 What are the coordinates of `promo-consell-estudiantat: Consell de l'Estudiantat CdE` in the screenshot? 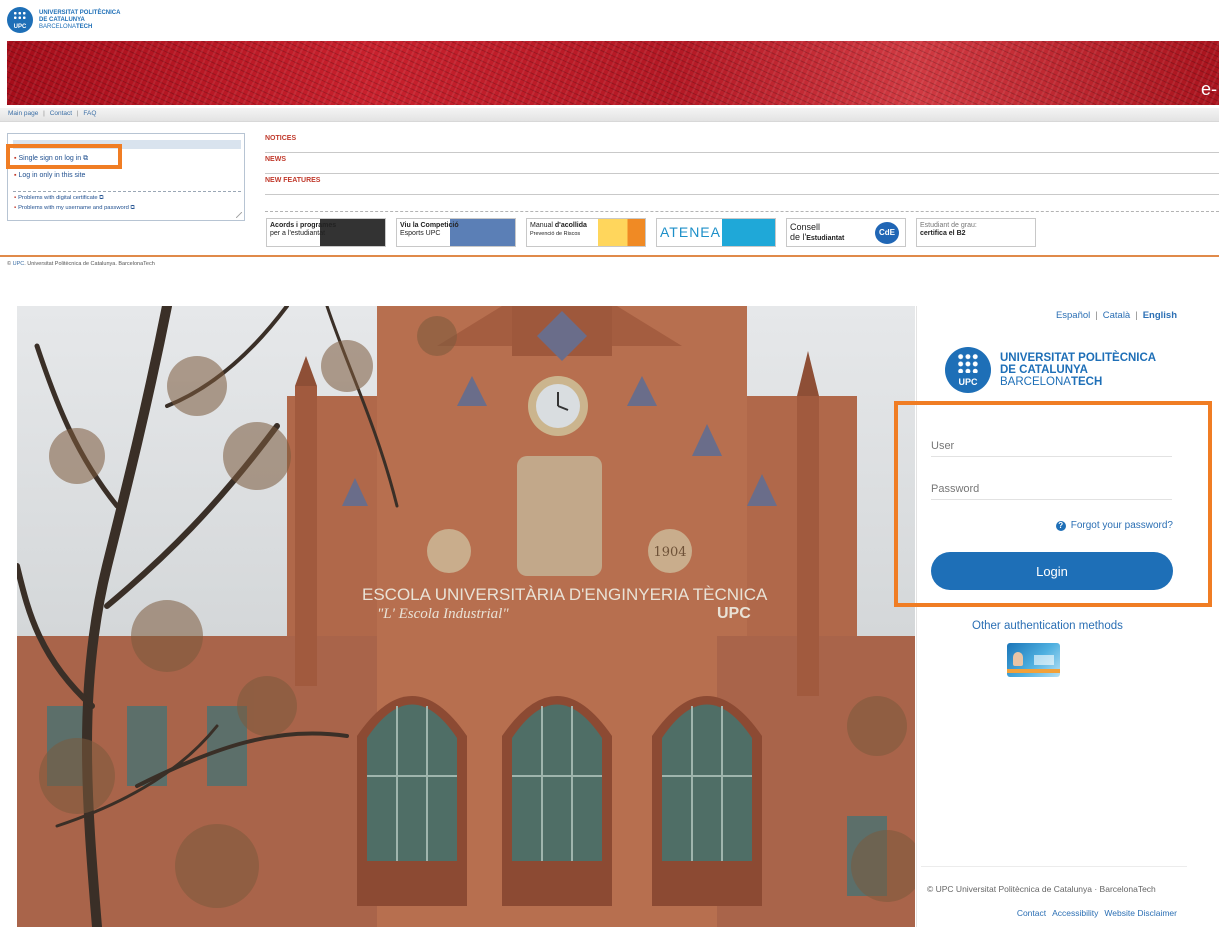 It's located at (846, 232).